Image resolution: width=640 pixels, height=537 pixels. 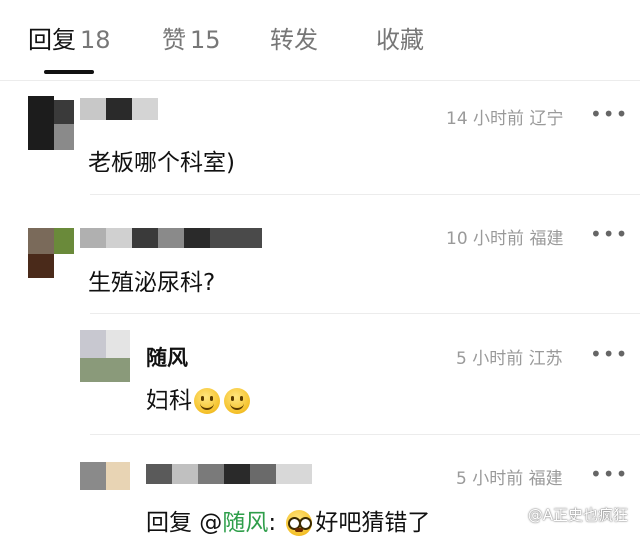 What do you see at coordinates (299, 523) in the screenshot?
I see `nerd-emoji-icon` at bounding box center [299, 523].